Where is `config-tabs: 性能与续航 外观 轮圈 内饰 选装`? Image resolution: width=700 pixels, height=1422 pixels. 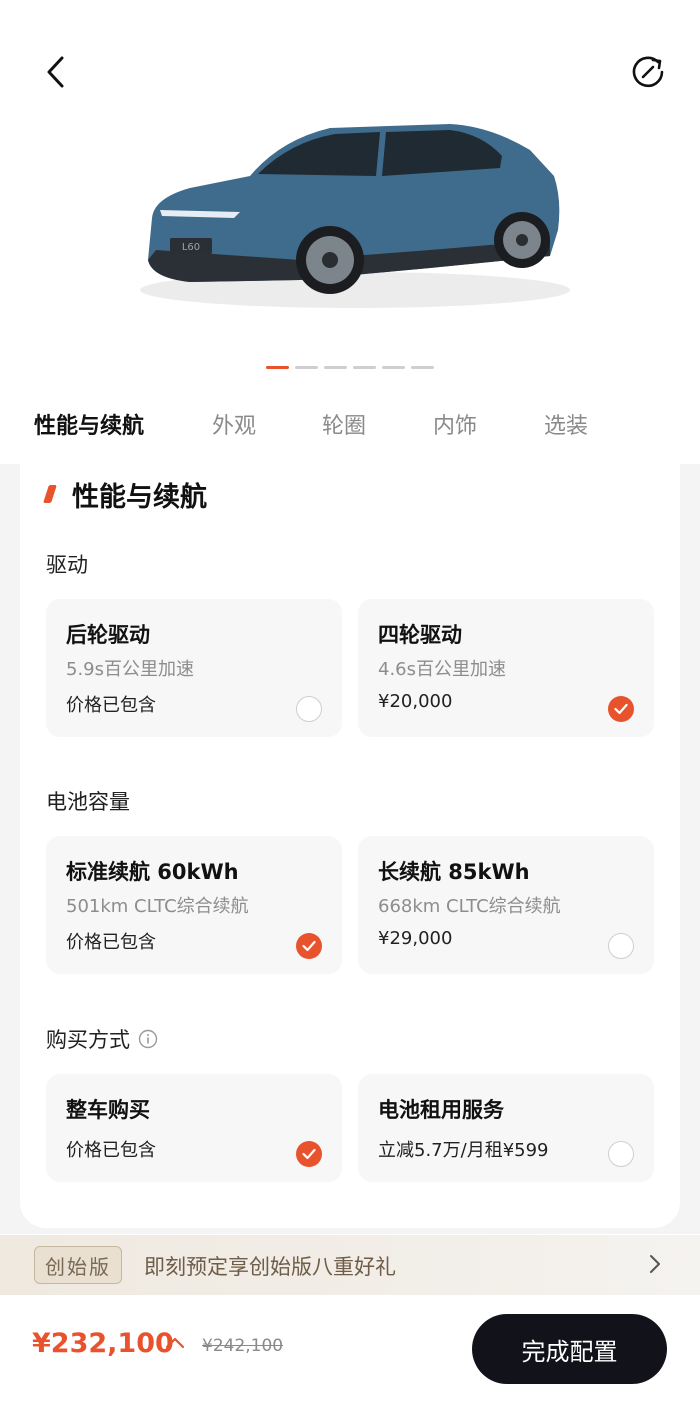 config-tabs: 性能与续航 外观 轮圈 内饰 选装 is located at coordinates (350, 430).